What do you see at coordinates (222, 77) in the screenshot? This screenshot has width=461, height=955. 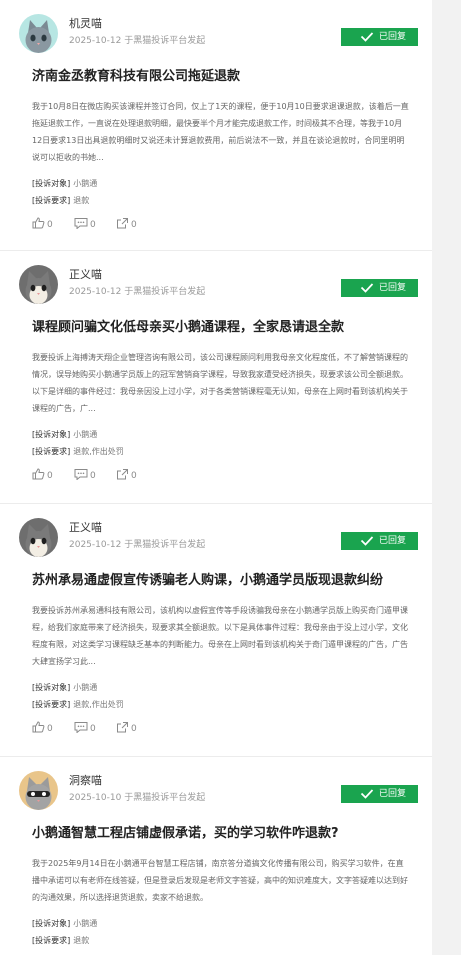 I see `complaint-title: 济南金丞教育科技有限公司拖延退款` at bounding box center [222, 77].